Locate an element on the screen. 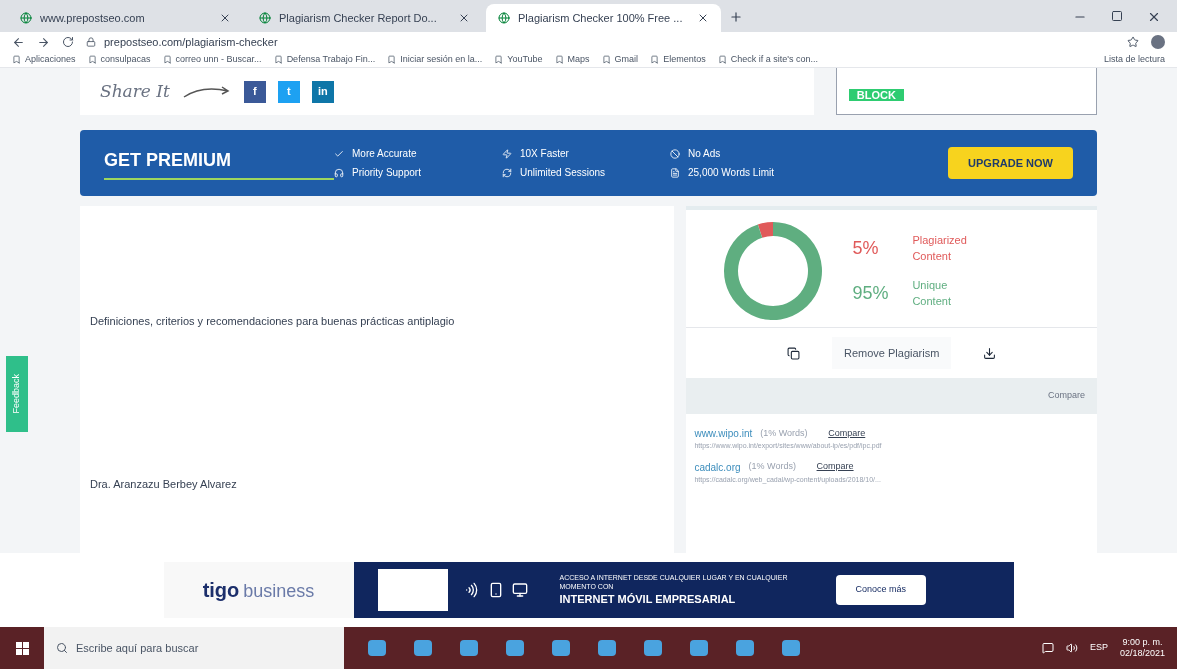 The width and height of the screenshot is (1177, 669). language-indicator: ESP is located at coordinates (1098, 648).